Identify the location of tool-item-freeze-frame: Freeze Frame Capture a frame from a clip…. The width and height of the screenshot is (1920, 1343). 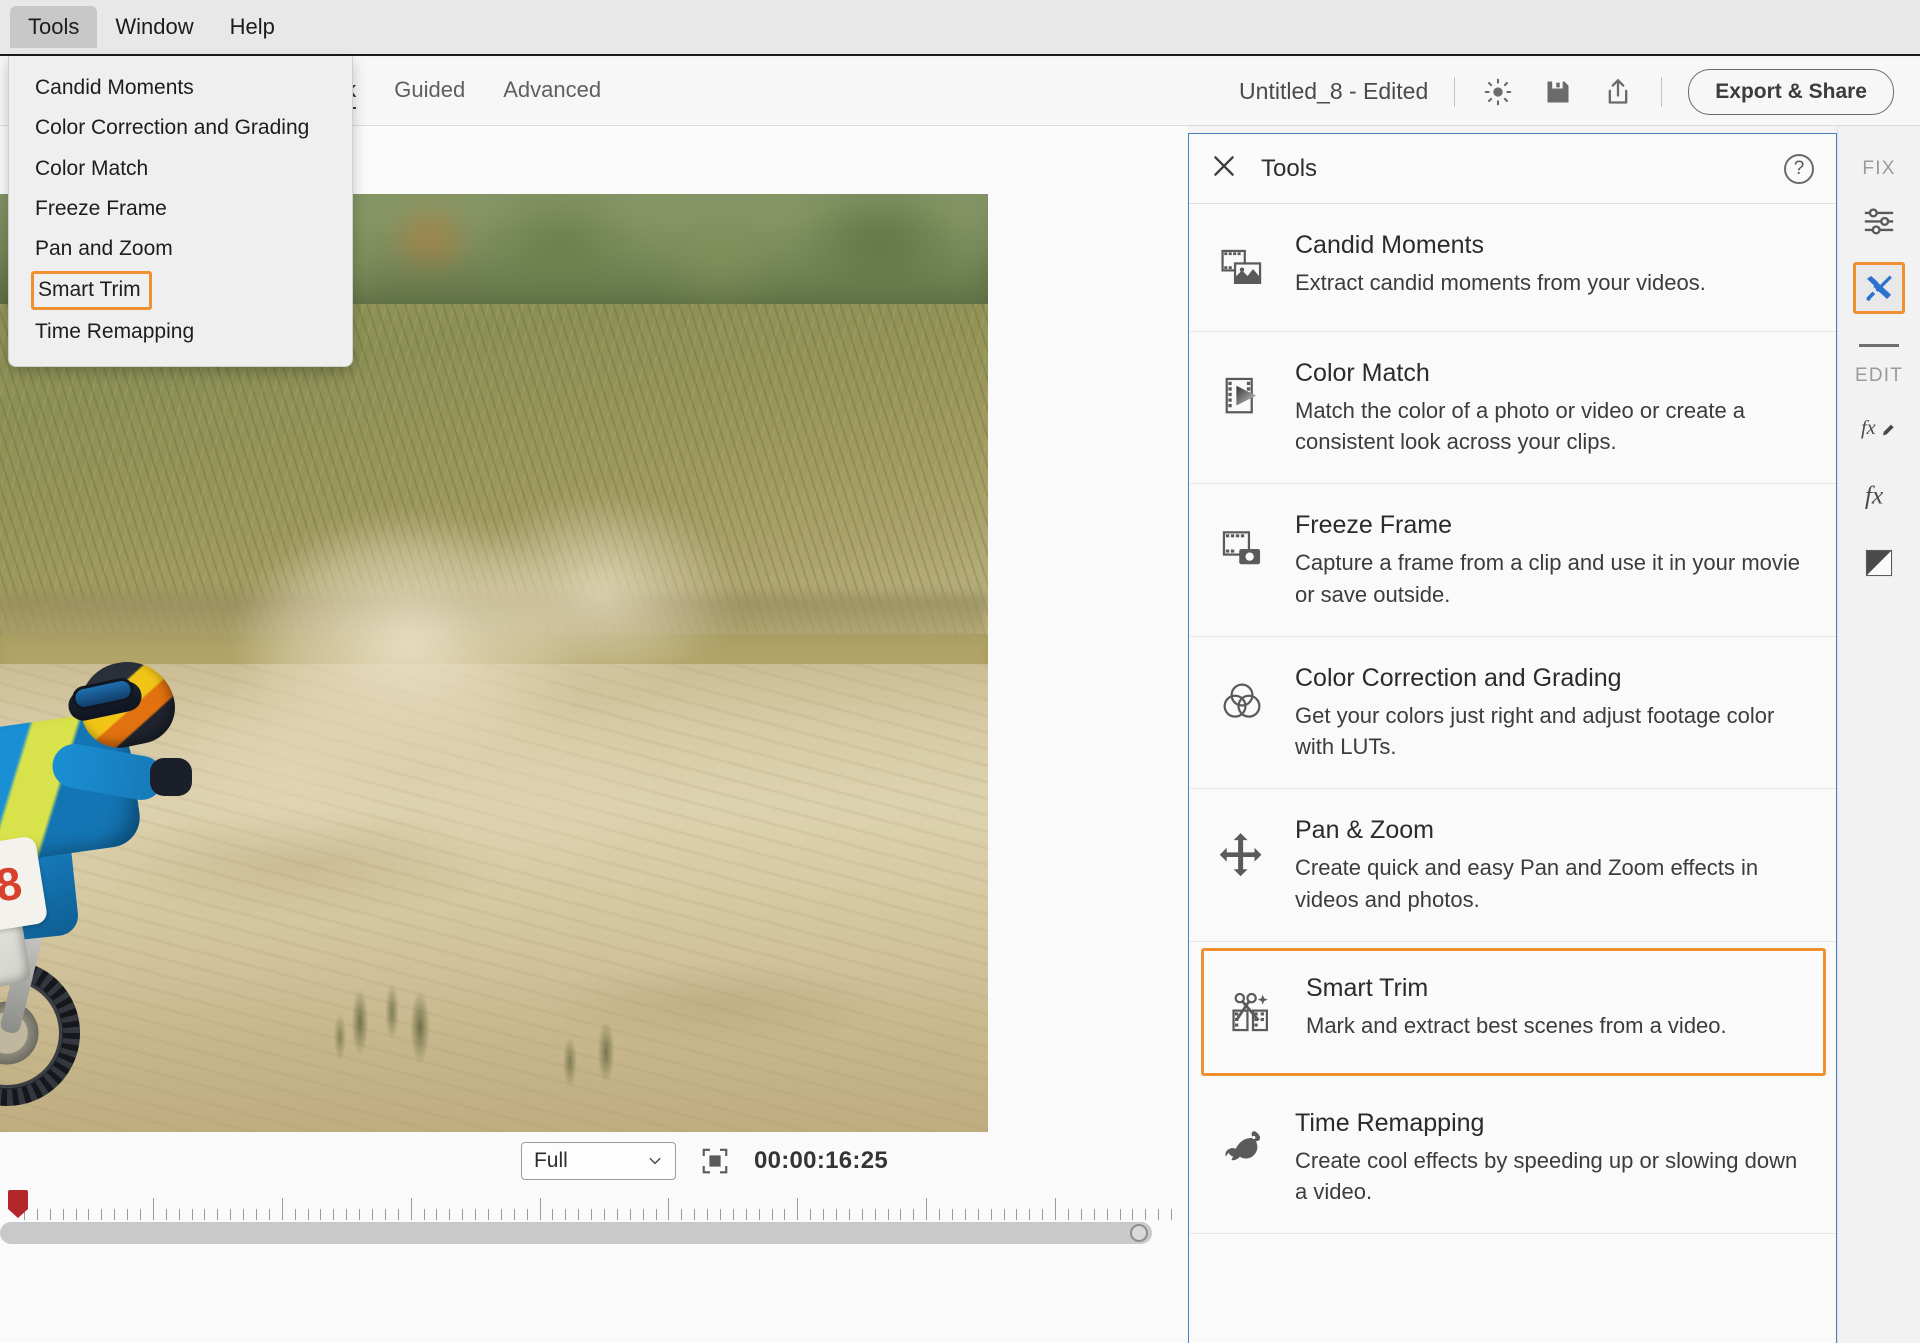
(1512, 560).